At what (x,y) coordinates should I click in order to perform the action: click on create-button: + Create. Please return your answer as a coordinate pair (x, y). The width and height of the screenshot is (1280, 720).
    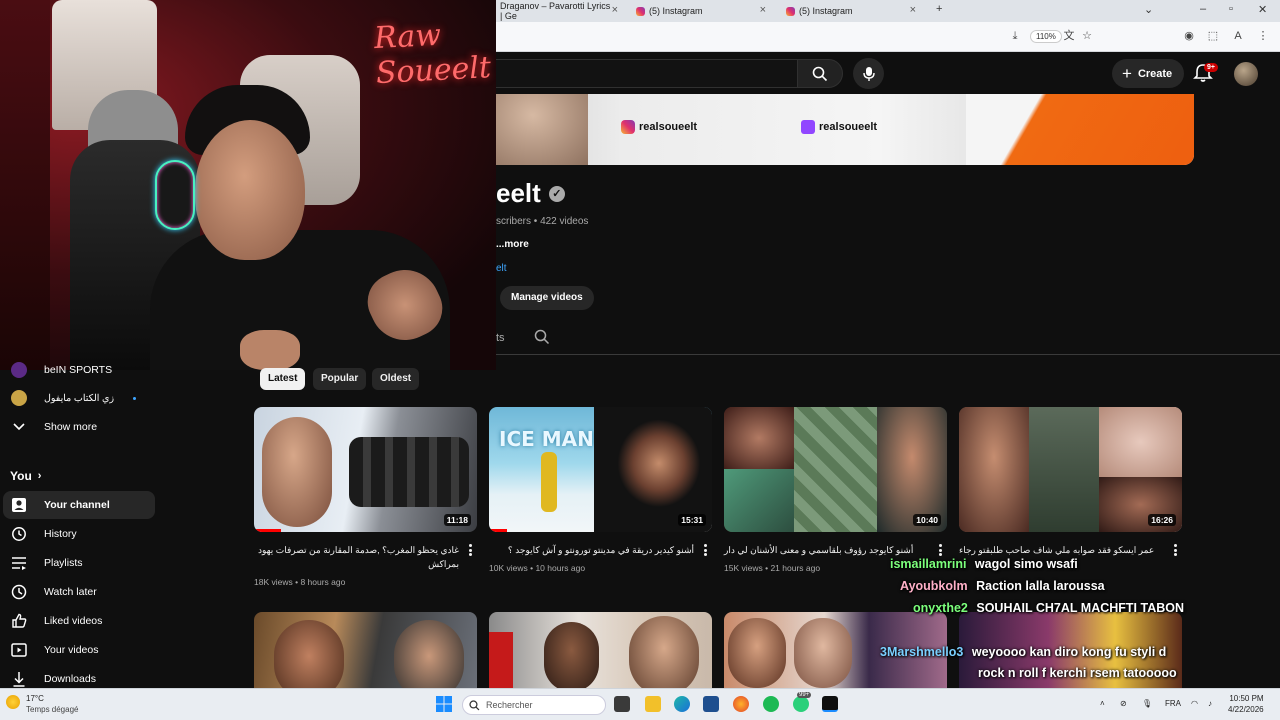
    Looking at the image, I should click on (1148, 73).